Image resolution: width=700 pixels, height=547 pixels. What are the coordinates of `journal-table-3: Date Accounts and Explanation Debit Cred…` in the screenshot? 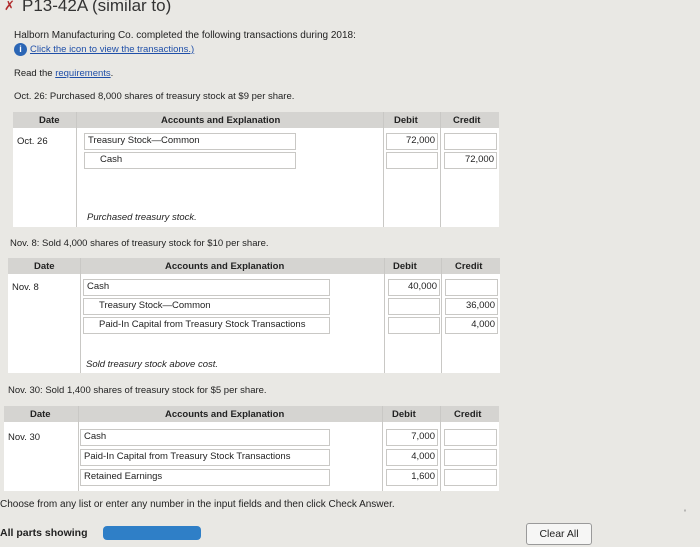 It's located at (251, 448).